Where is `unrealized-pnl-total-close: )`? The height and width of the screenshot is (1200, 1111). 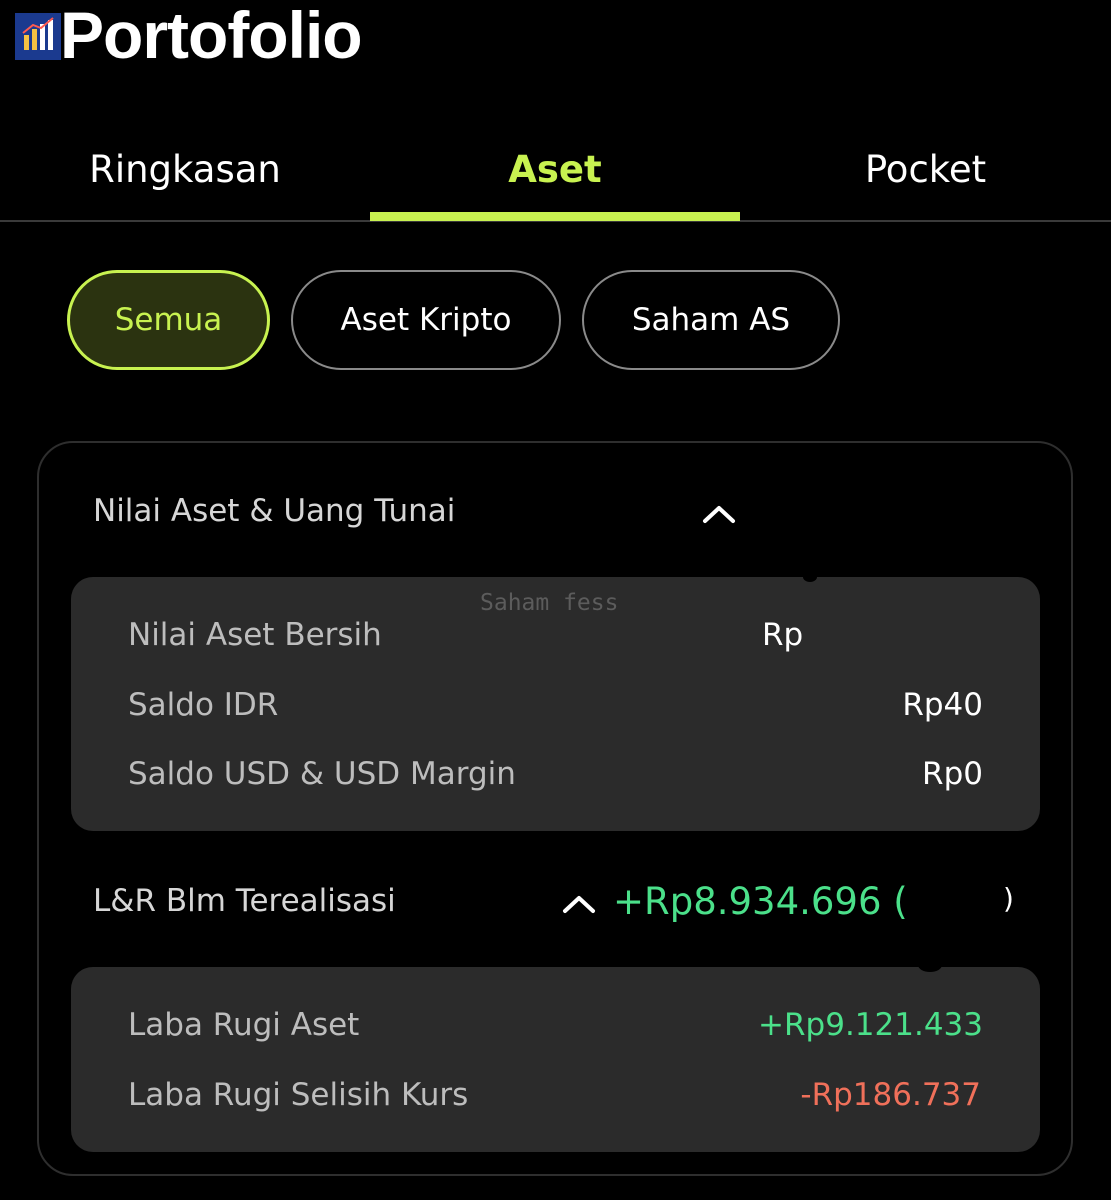 unrealized-pnl-total-close: ) is located at coordinates (1008, 898).